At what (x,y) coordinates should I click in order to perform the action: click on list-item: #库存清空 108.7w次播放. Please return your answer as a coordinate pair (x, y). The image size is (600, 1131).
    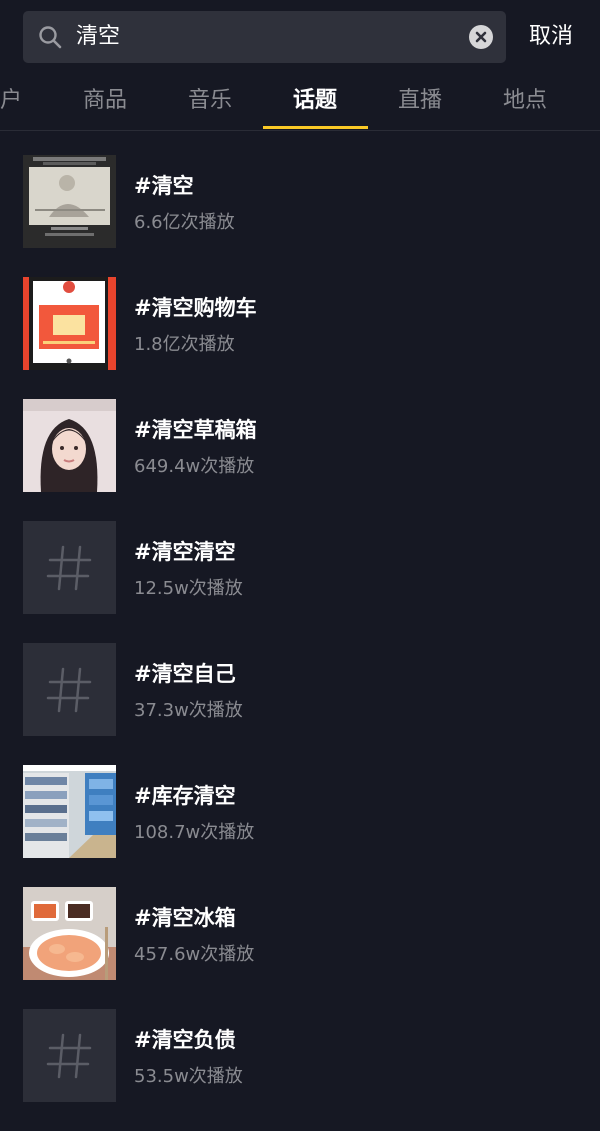
    Looking at the image, I should click on (300, 811).